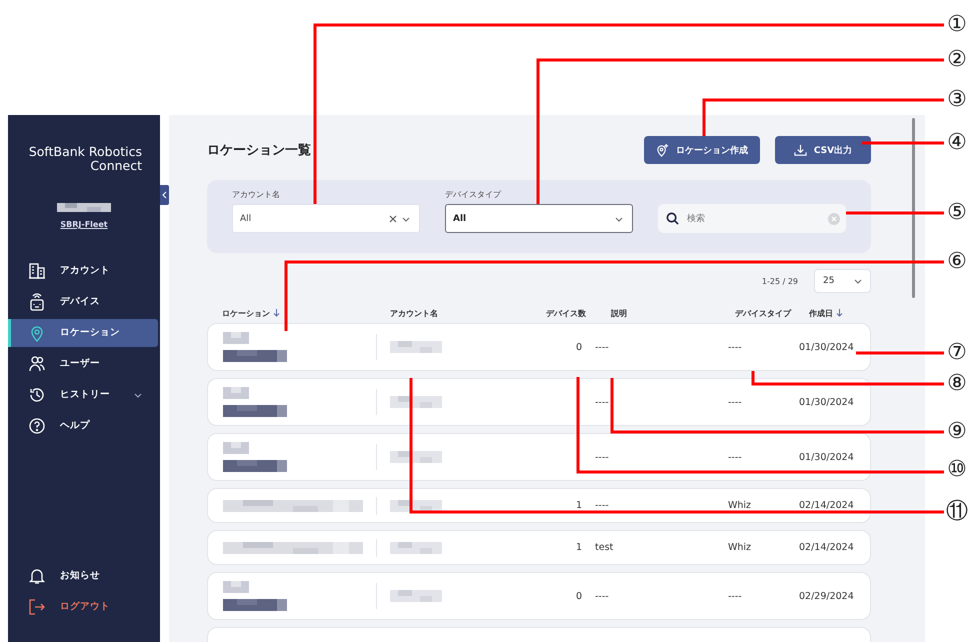 The height and width of the screenshot is (642, 970). Describe the element at coordinates (83, 364) in the screenshot. I see `nav-item: ユーザー` at that location.